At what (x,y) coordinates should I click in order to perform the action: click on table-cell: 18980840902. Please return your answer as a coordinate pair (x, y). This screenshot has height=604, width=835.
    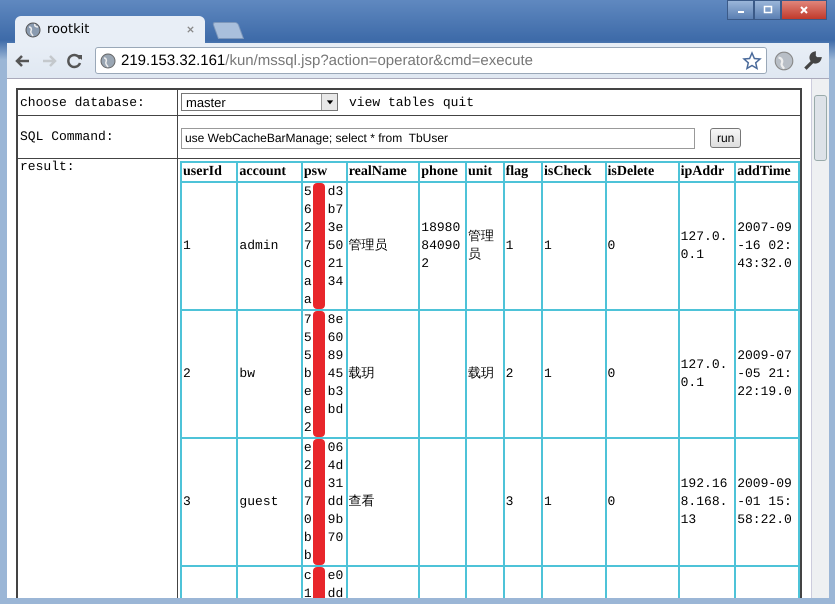
    Looking at the image, I should click on (440, 245).